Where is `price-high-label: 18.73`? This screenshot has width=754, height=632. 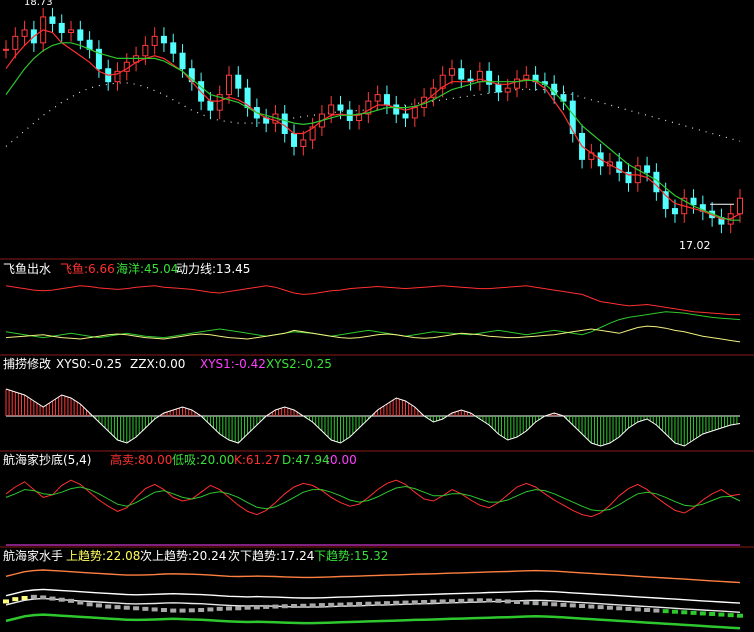
price-high-label: 18.73 is located at coordinates (38, 4).